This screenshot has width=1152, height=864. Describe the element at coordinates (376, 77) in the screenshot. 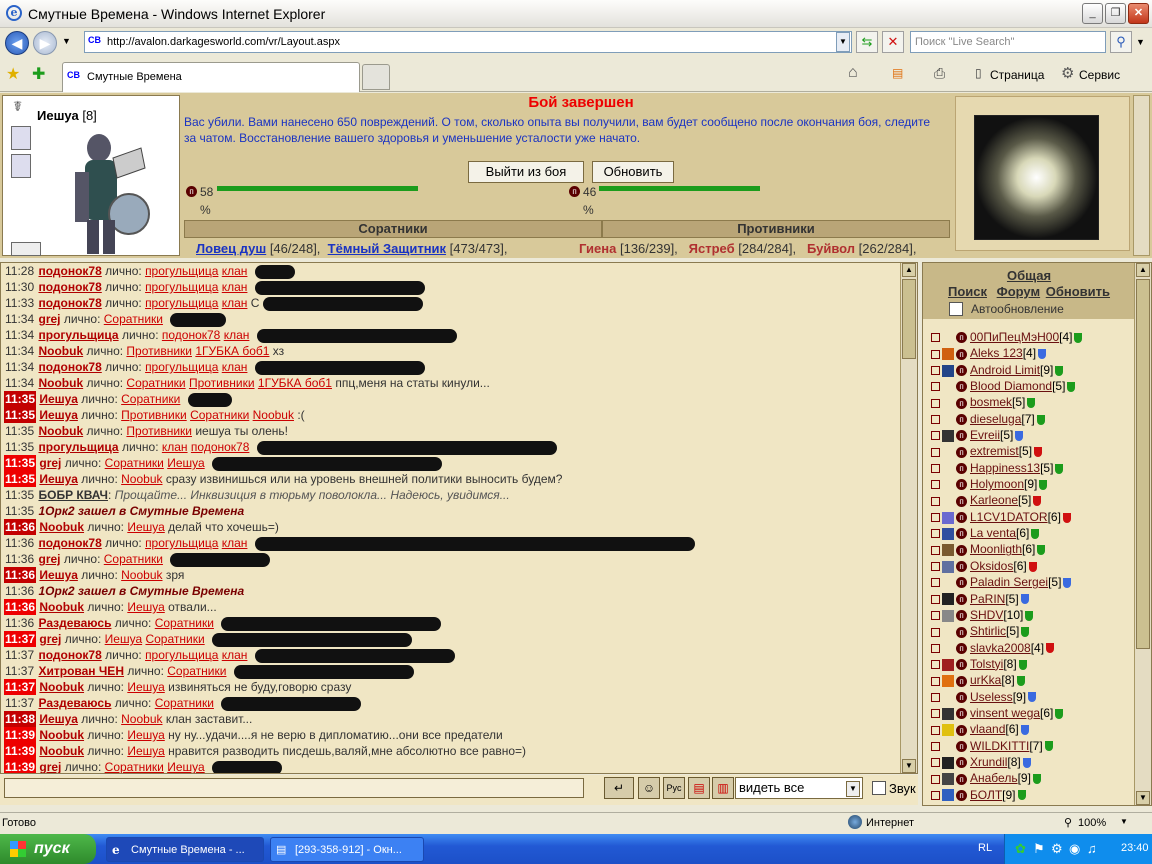

I see `new-tab-button` at that location.